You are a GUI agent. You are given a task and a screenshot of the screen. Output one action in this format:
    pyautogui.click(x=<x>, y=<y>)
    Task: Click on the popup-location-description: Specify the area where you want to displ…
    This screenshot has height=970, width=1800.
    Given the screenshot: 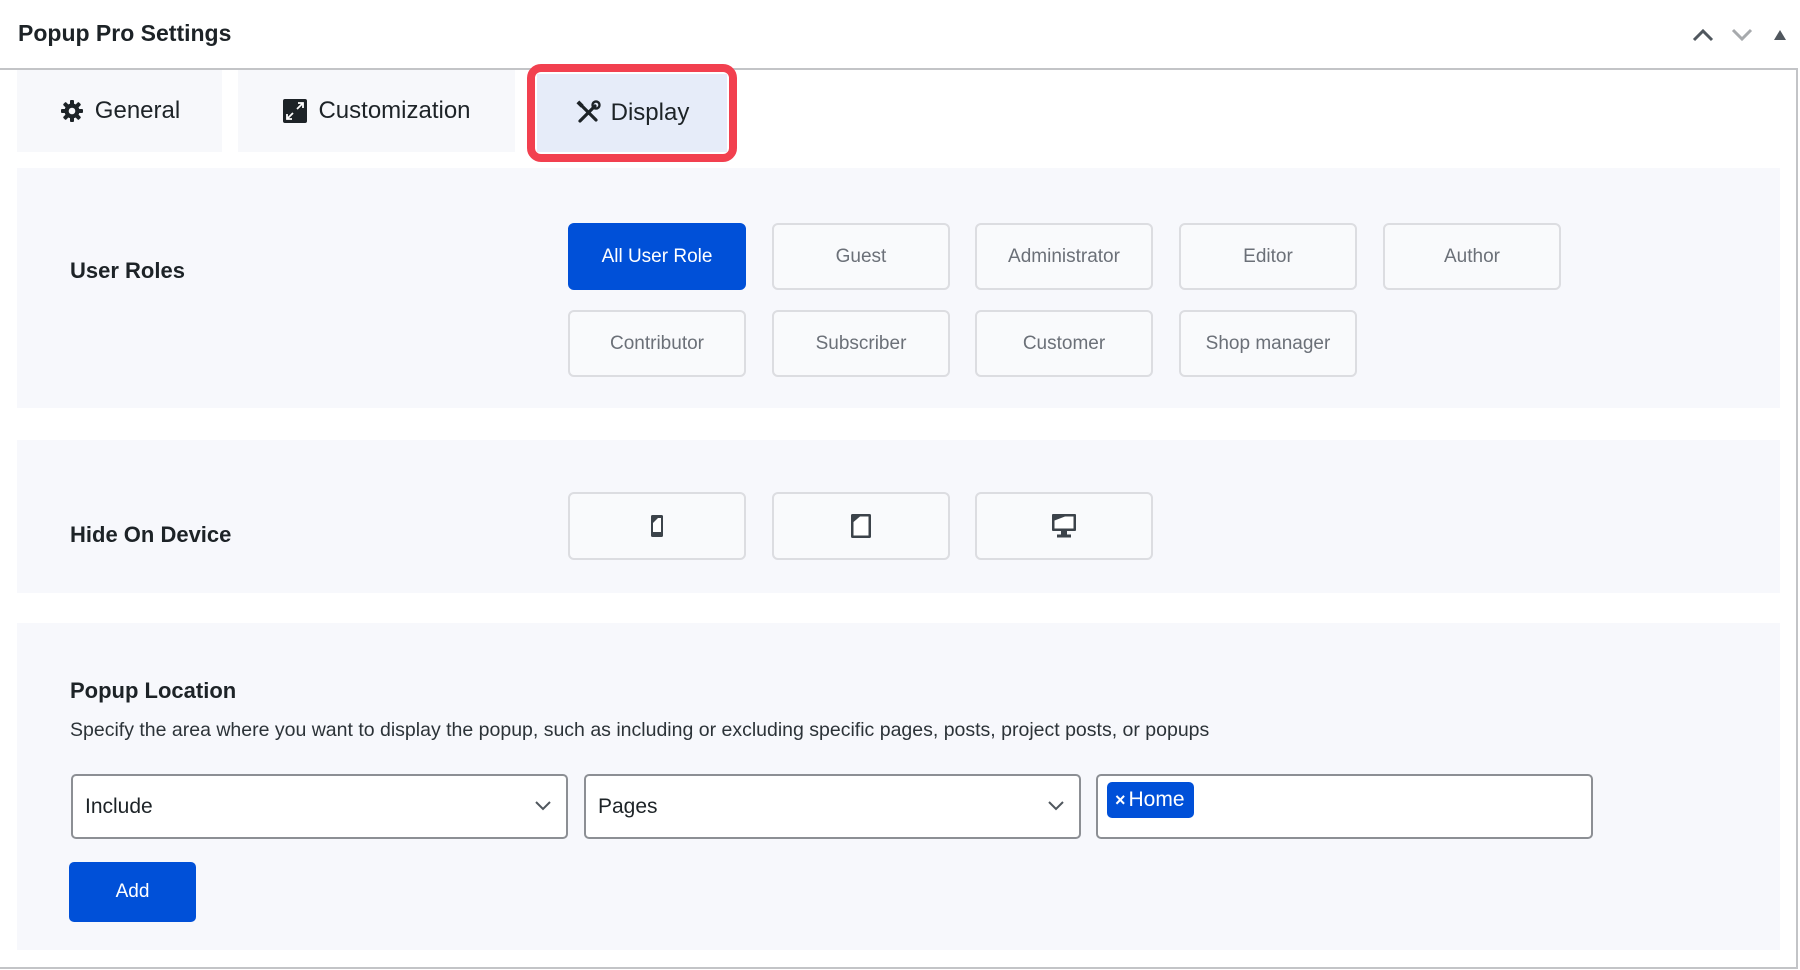 What is the action you would take?
    pyautogui.click(x=640, y=730)
    